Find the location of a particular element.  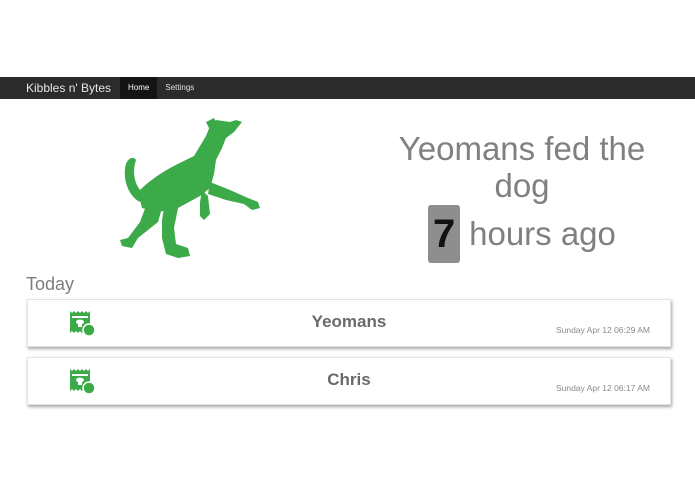

hero-headline: Yeomans fed the dog is located at coordinates (522, 167).